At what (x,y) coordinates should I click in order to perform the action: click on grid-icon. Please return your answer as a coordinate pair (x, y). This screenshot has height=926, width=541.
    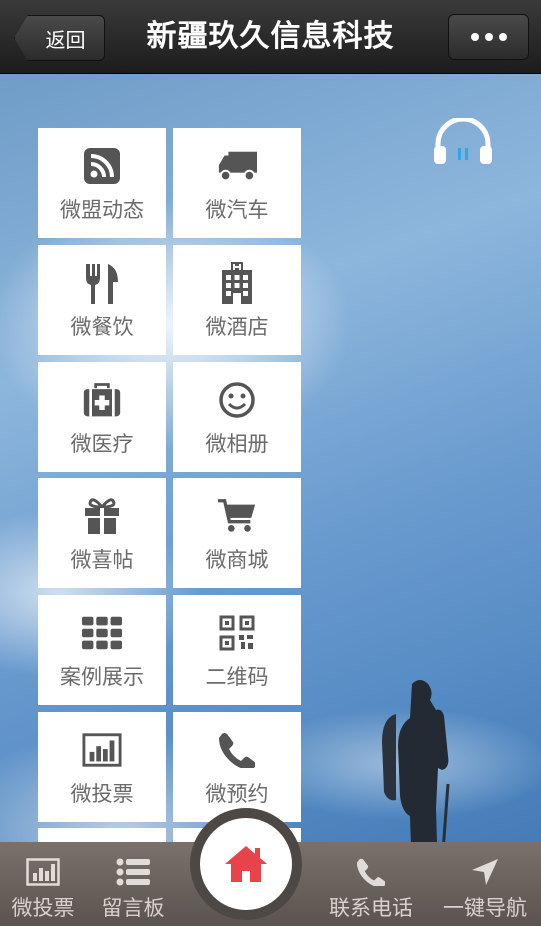
    Looking at the image, I should click on (102, 633).